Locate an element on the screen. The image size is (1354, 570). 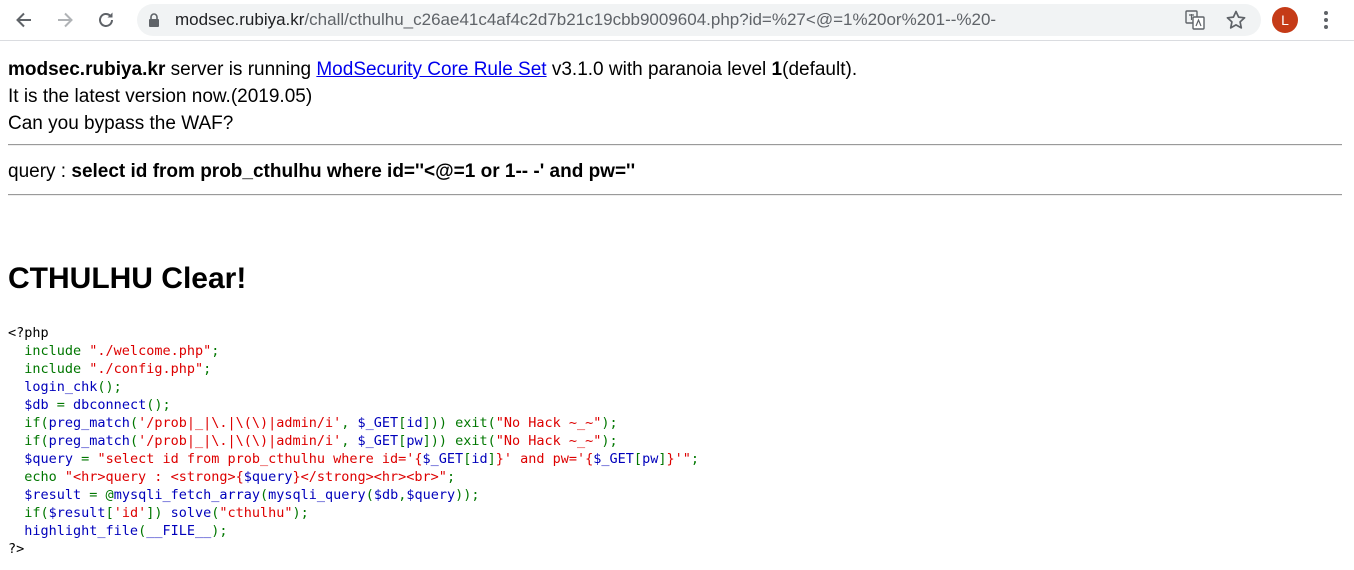
bookmark-star-icon is located at coordinates (1236, 20).